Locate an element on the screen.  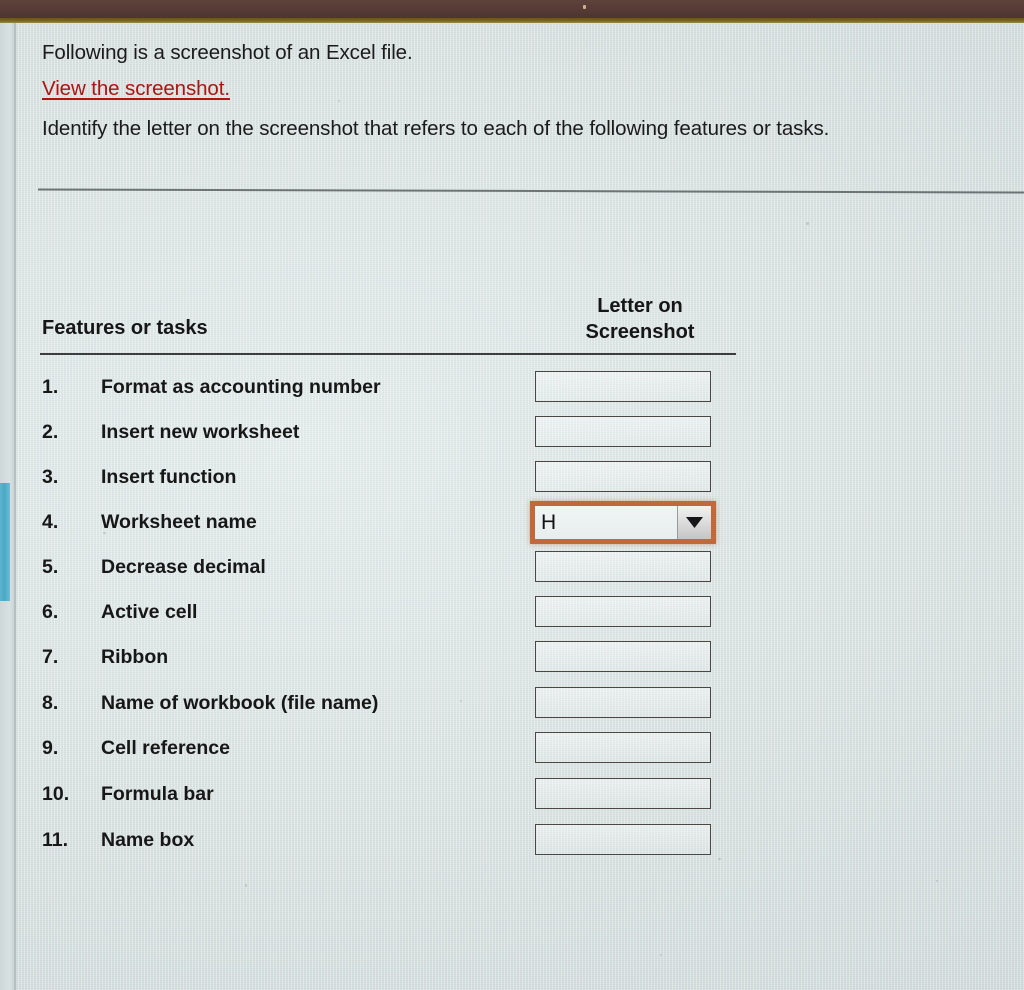
row-number: 5. is located at coordinates (50, 567).